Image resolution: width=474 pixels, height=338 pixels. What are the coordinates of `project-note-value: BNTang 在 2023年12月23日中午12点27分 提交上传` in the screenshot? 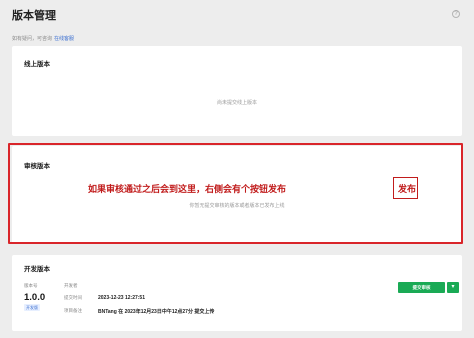 It's located at (156, 312).